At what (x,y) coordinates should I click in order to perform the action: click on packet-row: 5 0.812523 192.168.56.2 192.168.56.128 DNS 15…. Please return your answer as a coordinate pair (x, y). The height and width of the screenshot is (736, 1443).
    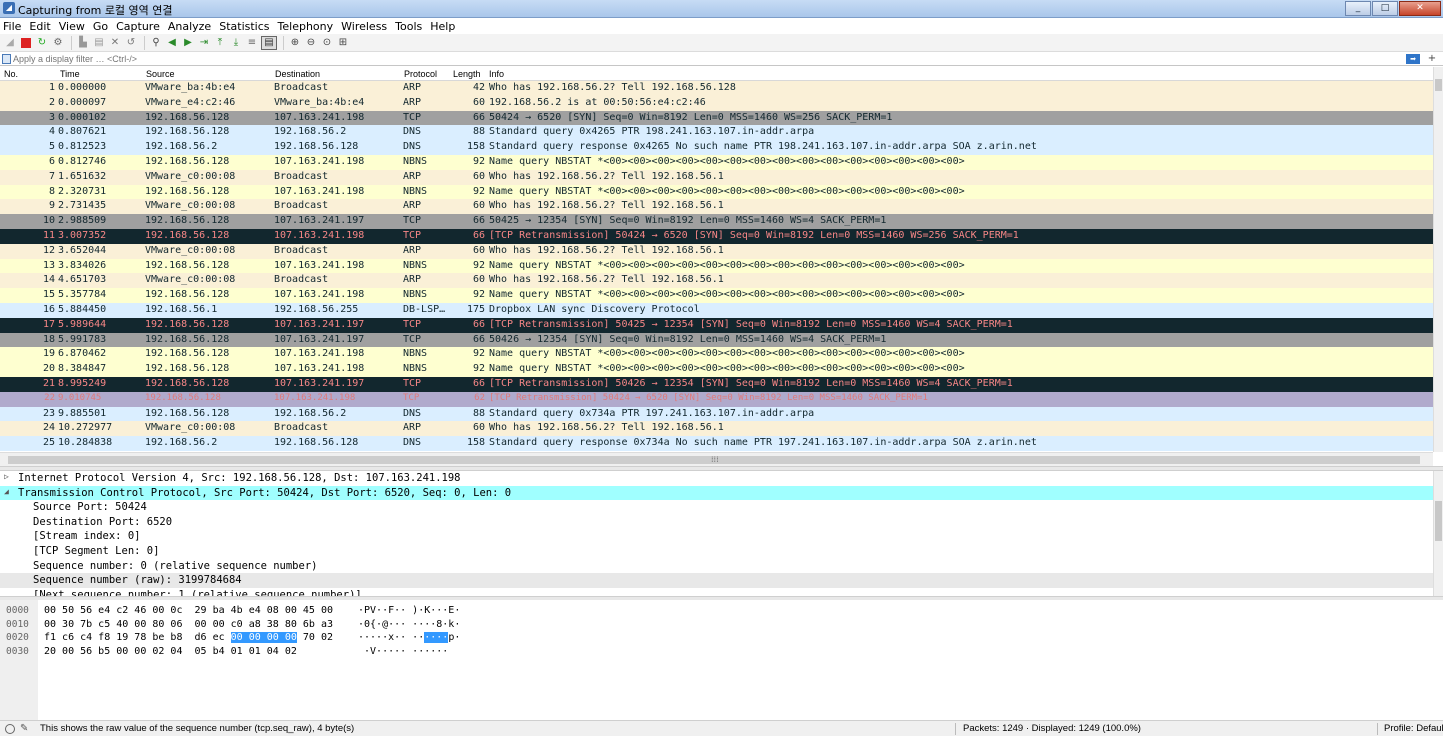
    Looking at the image, I should click on (716, 147).